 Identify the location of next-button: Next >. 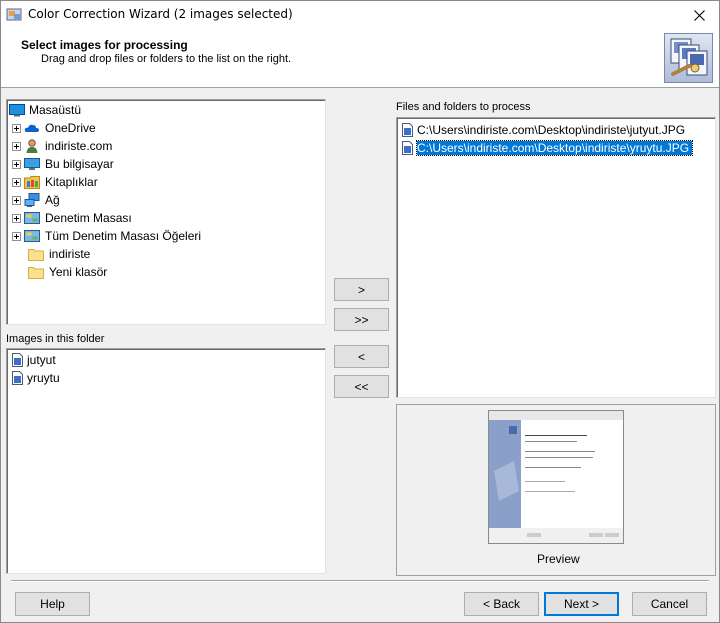
(581, 604).